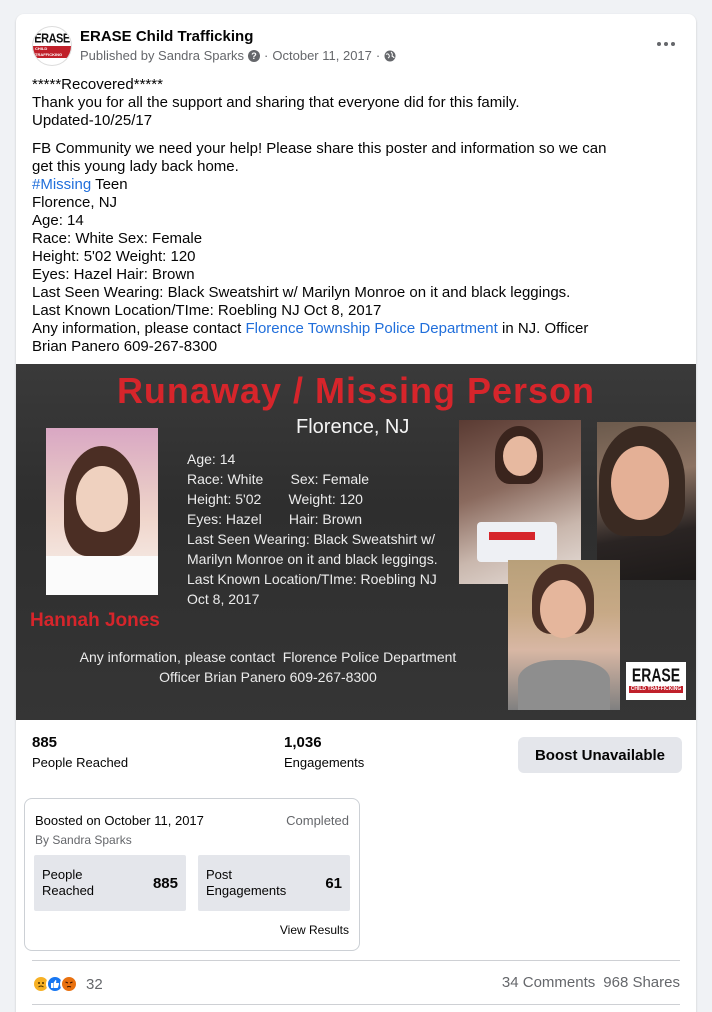 The height and width of the screenshot is (1012, 712). I want to click on reactions-summary: 32, so click(67, 984).